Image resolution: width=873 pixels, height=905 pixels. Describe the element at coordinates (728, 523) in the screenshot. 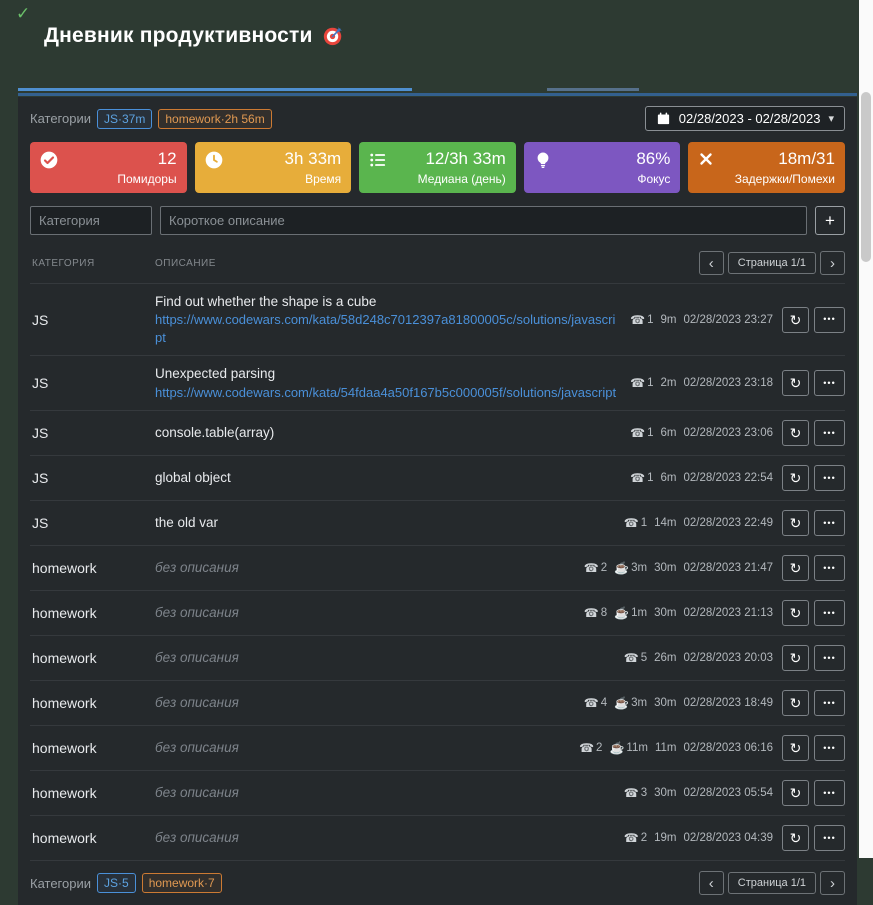

I see `row-datetime: 02/28/2023 22:49` at that location.